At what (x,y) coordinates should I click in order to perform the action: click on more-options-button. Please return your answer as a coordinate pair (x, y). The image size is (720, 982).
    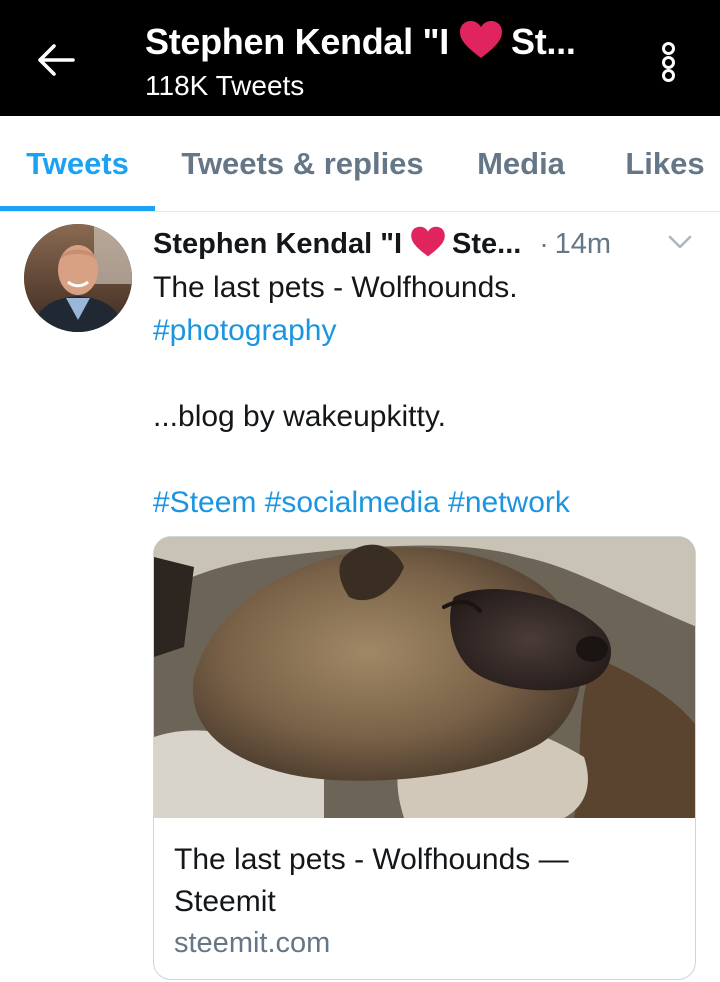
    Looking at the image, I should click on (668, 62).